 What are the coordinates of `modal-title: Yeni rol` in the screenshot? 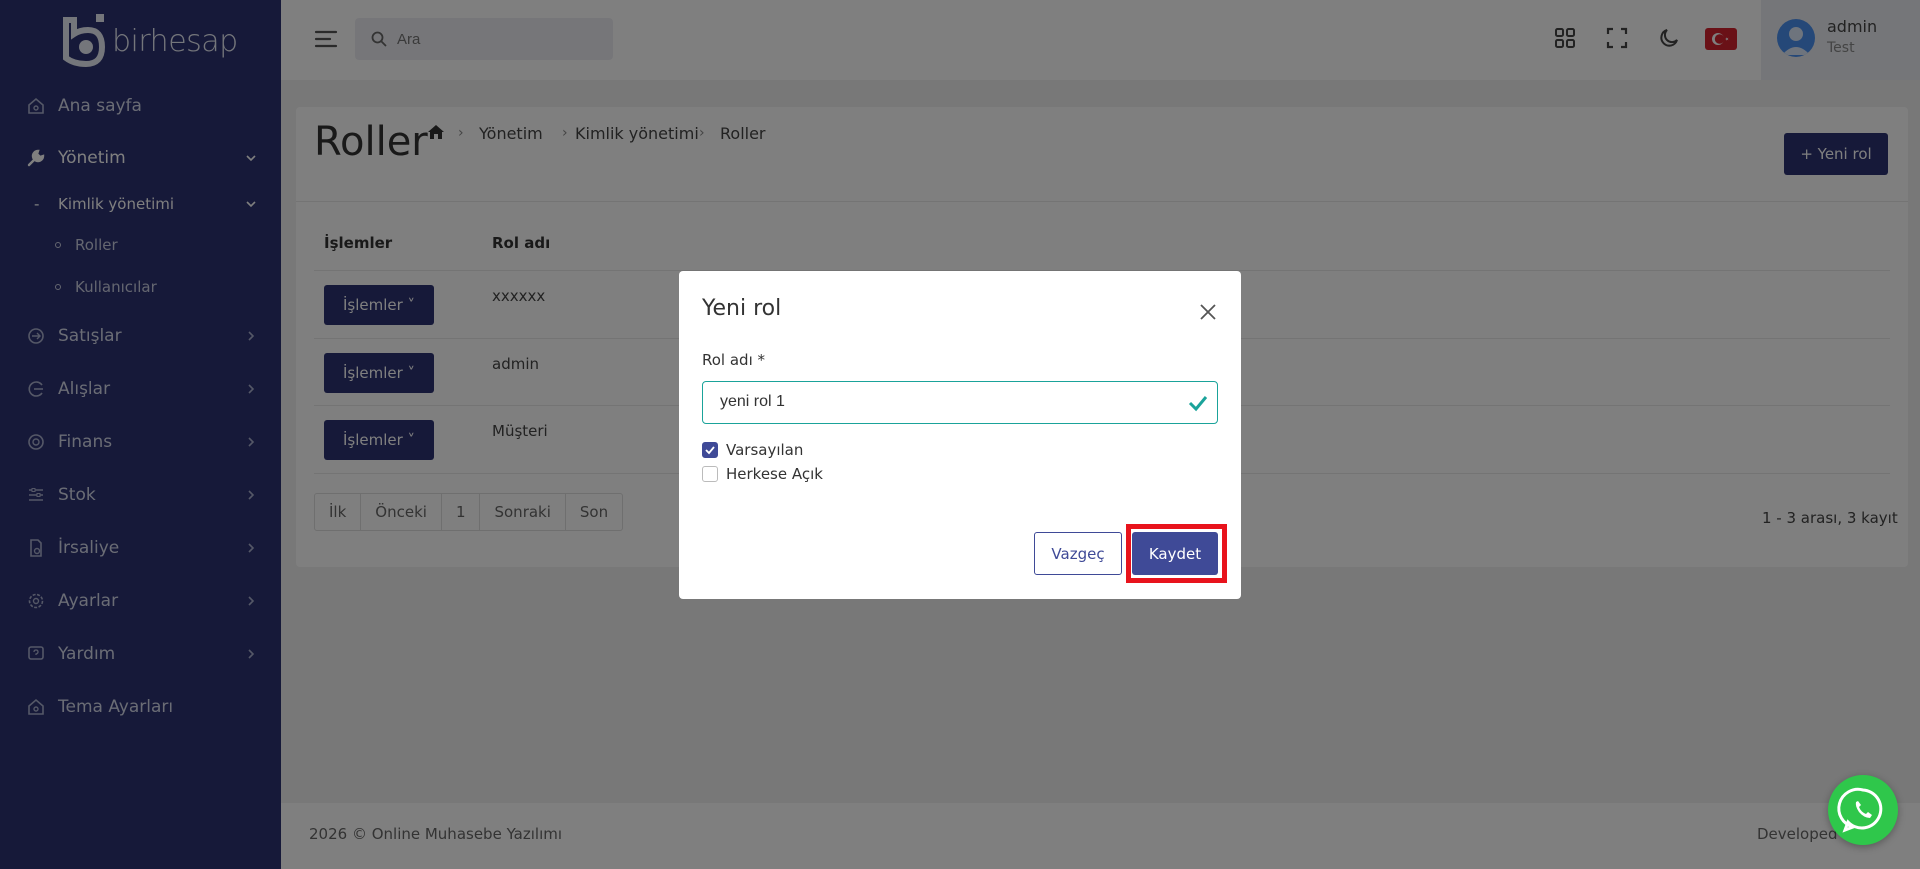 It's located at (742, 308).